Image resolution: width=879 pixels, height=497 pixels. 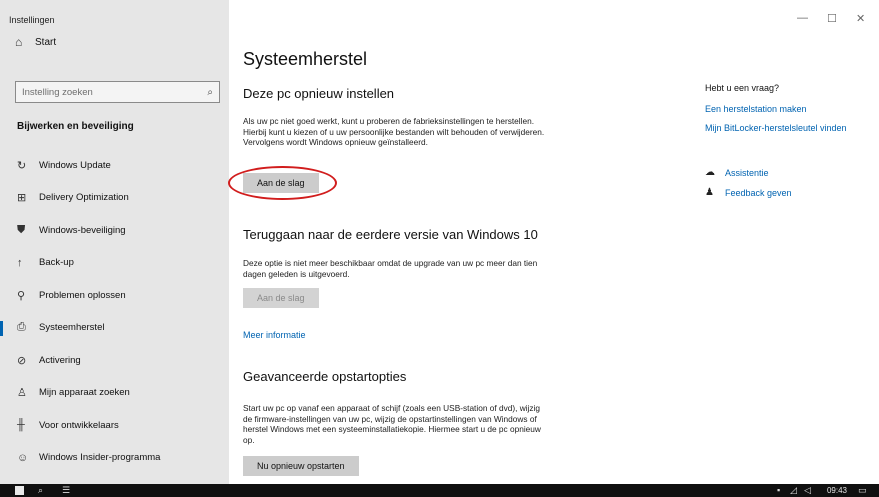 I want to click on sidebar-item-troubleshoot: ⚲ Problemen oplossen, so click(x=114, y=295).